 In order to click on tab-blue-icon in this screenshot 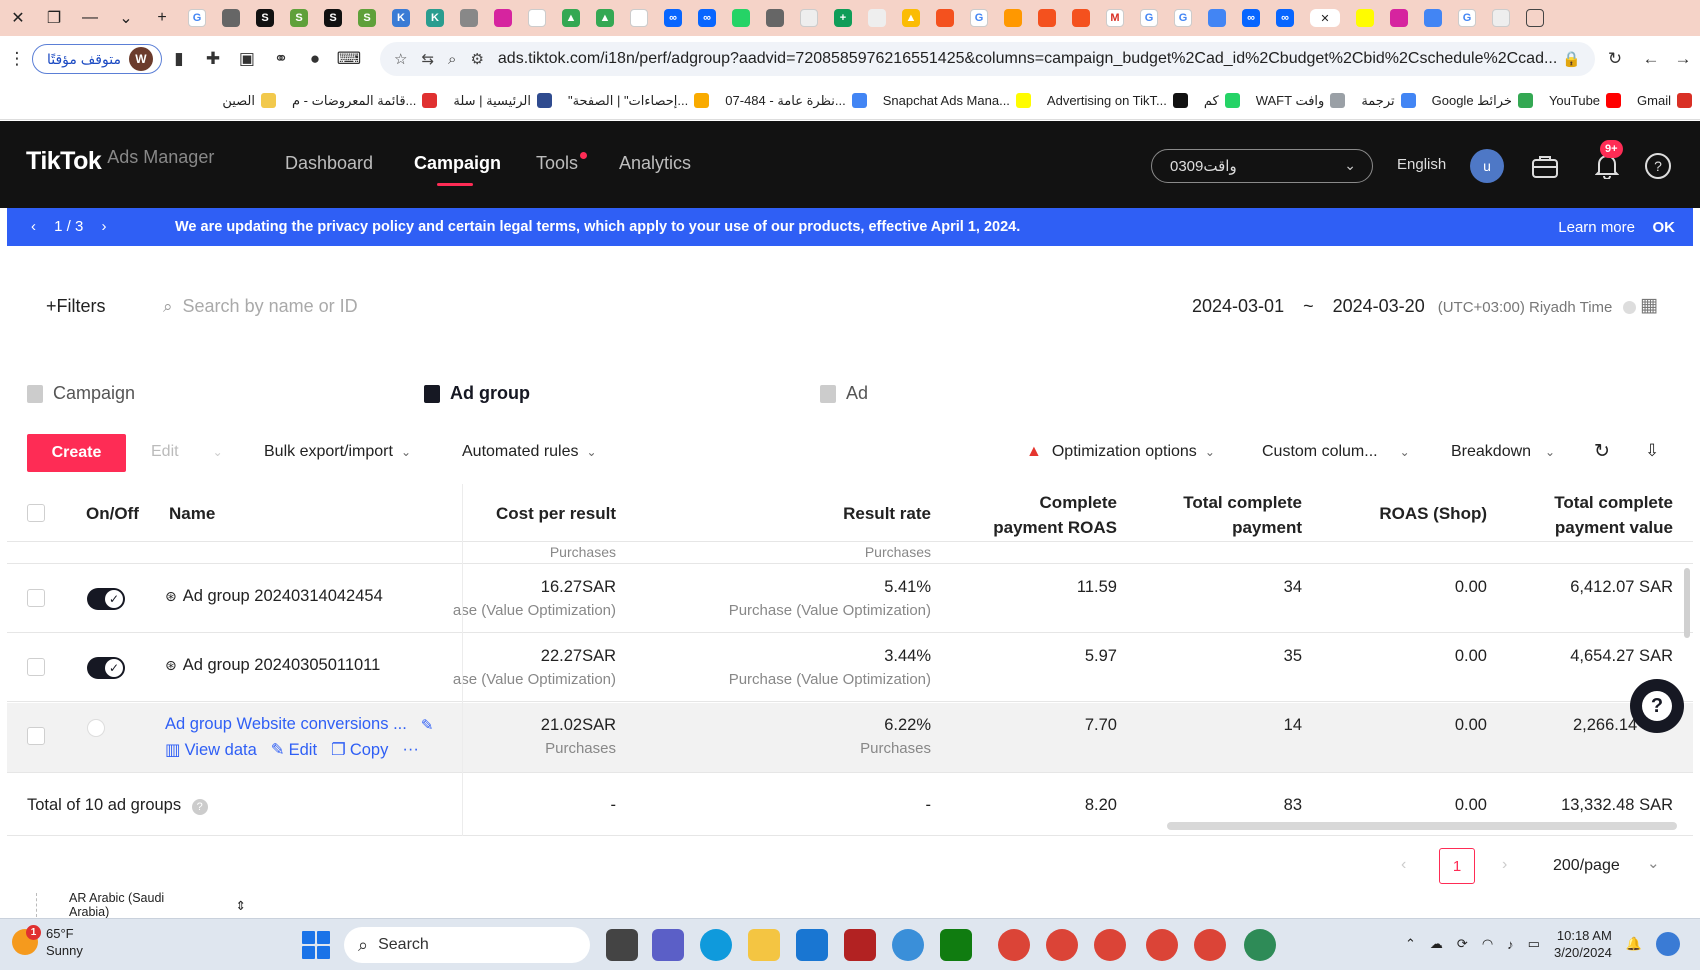, I will do `click(1217, 18)`.